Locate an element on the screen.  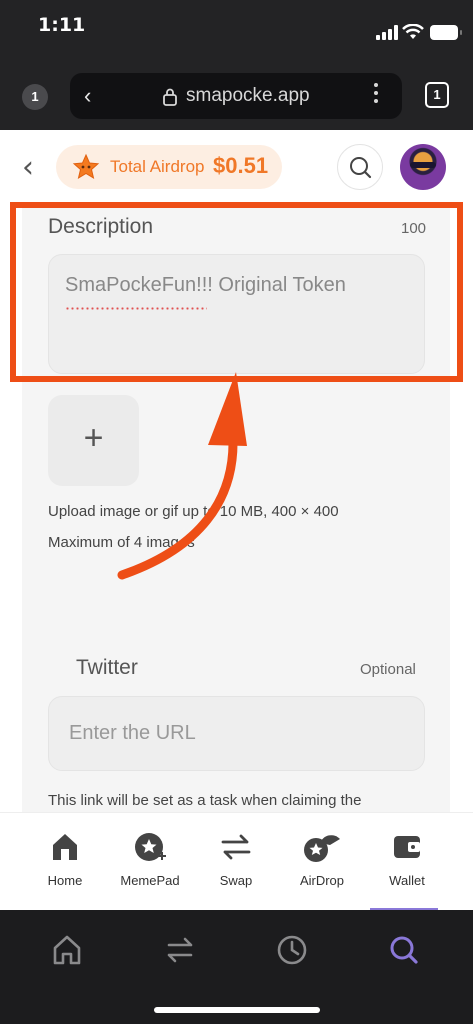
wifi-icon is located at coordinates (413, 31).